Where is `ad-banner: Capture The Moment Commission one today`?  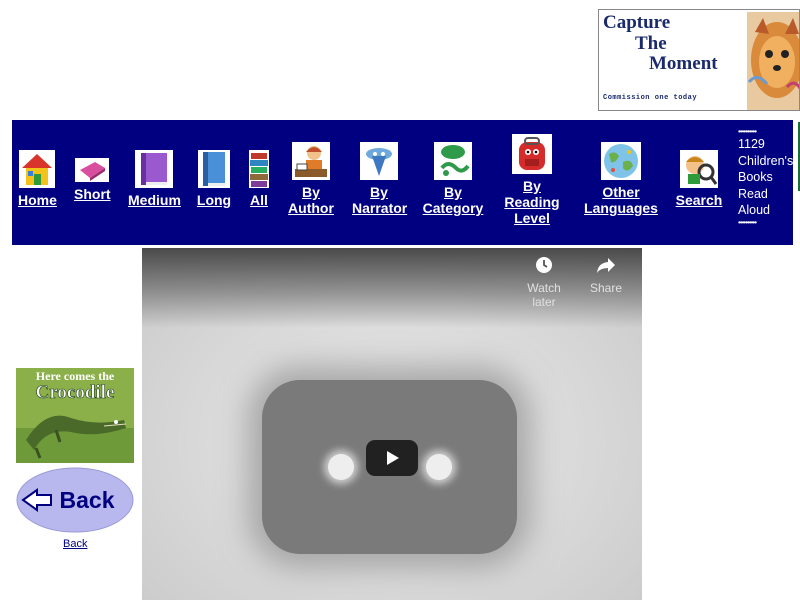
ad-banner: Capture The Moment Commission one today is located at coordinates (699, 60).